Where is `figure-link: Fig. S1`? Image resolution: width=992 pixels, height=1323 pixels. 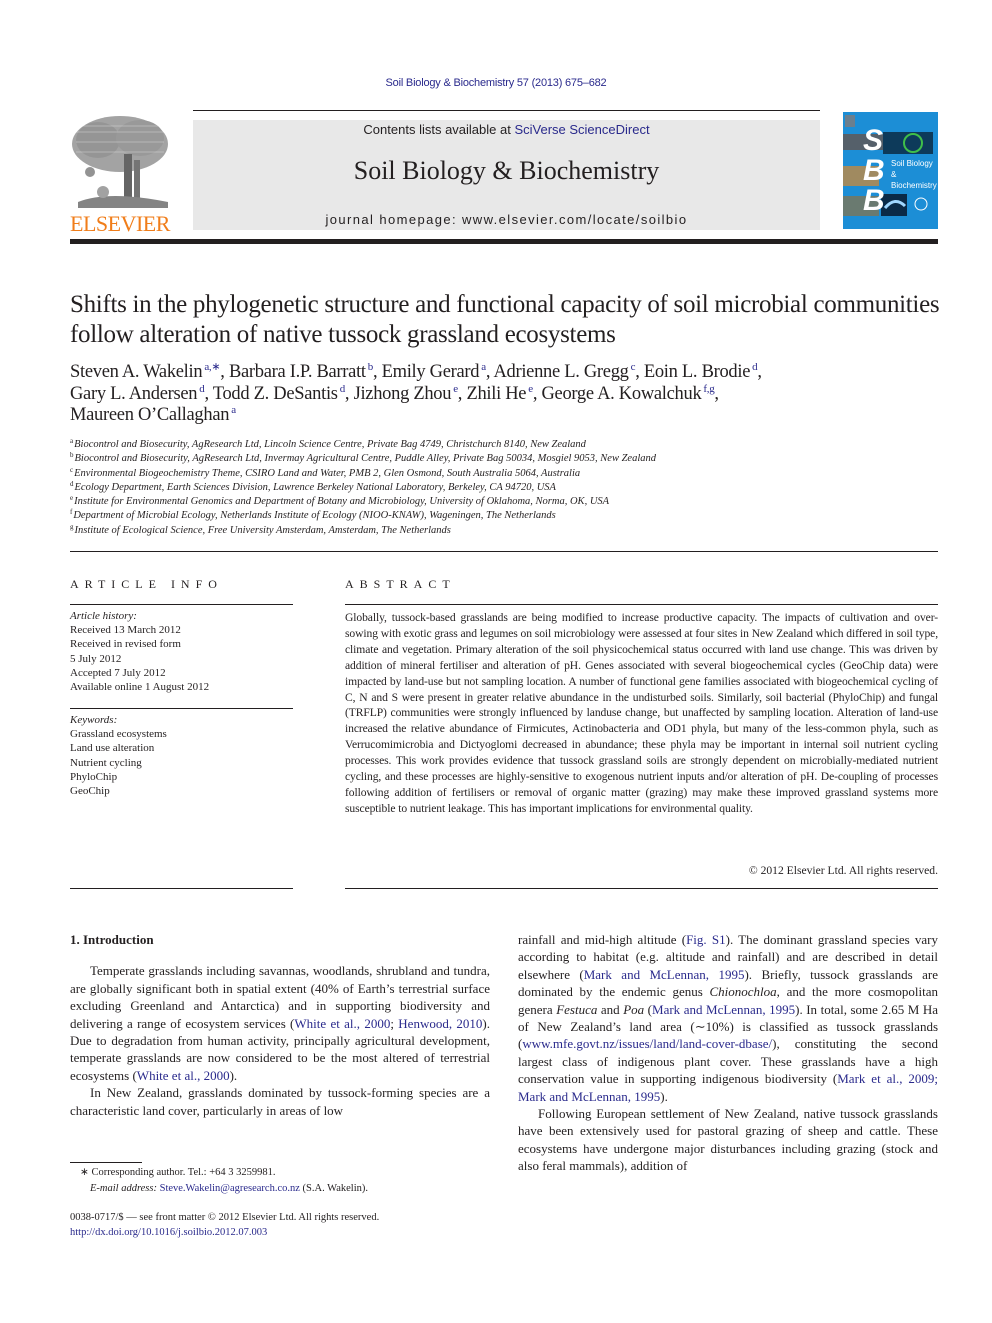
figure-link: Fig. S1 is located at coordinates (706, 939).